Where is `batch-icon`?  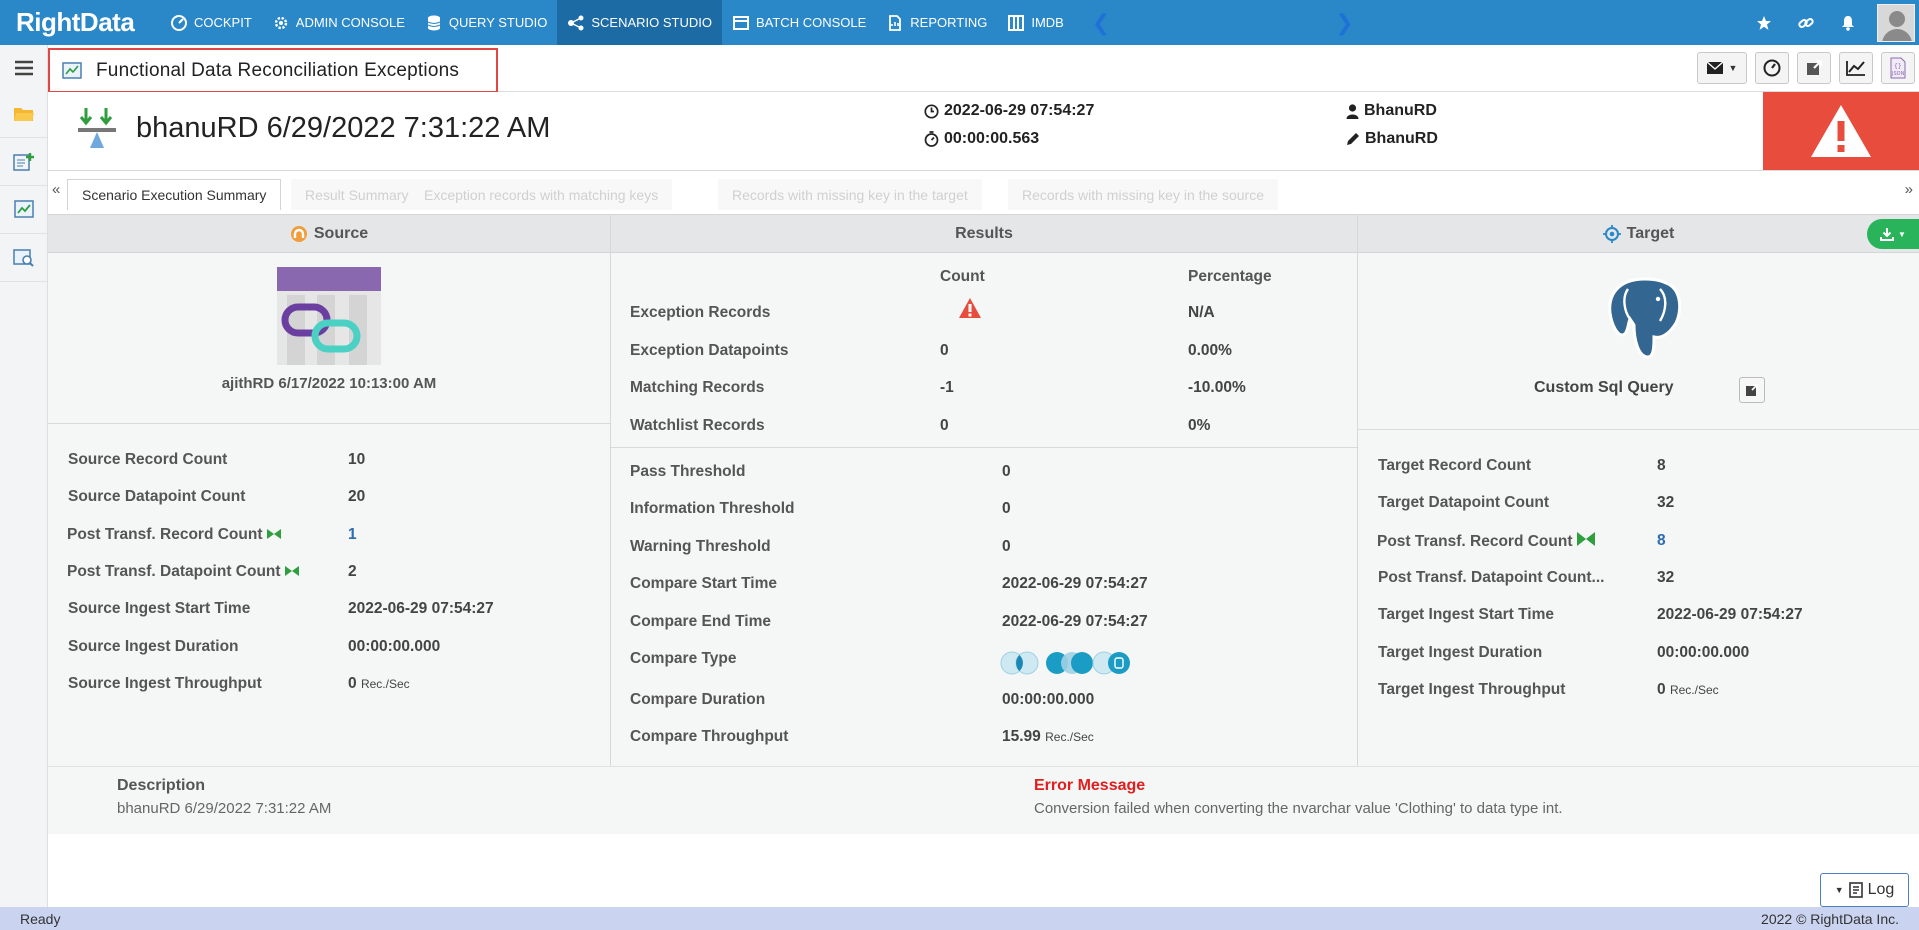 batch-icon is located at coordinates (740, 22).